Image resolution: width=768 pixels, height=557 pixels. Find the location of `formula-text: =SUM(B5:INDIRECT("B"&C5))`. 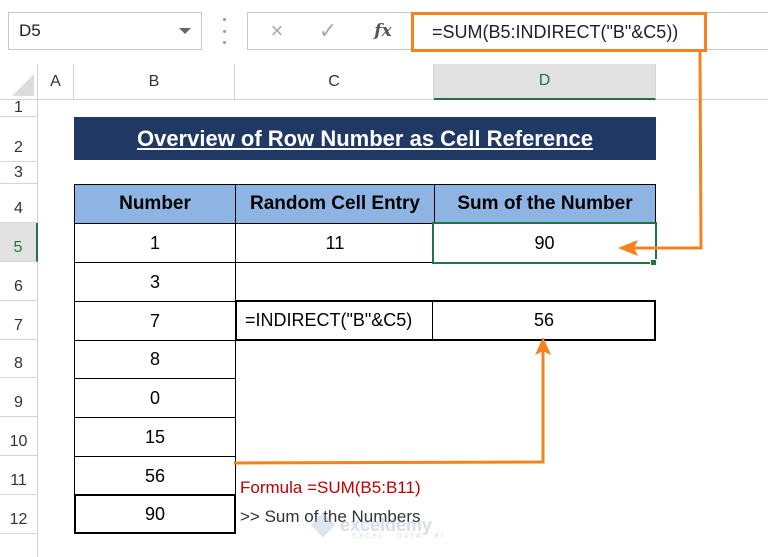

formula-text: =SUM(B5:INDIRECT("B"&C5)) is located at coordinates (555, 31).